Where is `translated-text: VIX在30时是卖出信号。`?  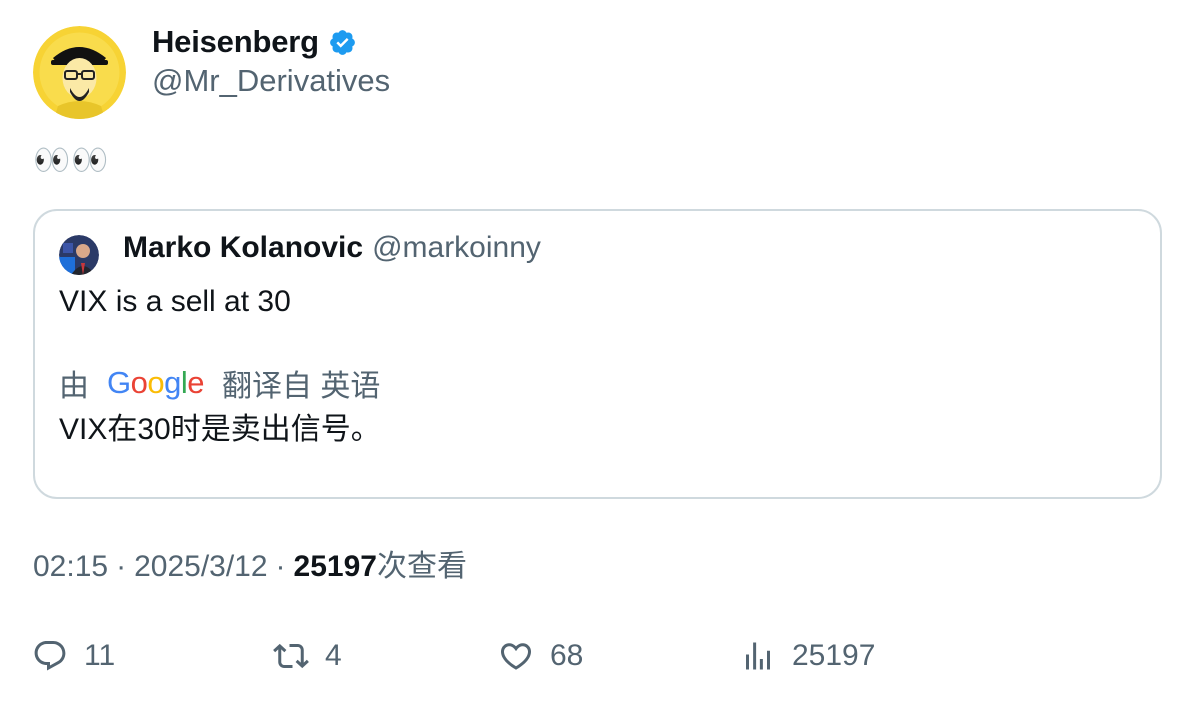
translated-text: VIX在30时是卖出信号。 is located at coordinates (220, 429).